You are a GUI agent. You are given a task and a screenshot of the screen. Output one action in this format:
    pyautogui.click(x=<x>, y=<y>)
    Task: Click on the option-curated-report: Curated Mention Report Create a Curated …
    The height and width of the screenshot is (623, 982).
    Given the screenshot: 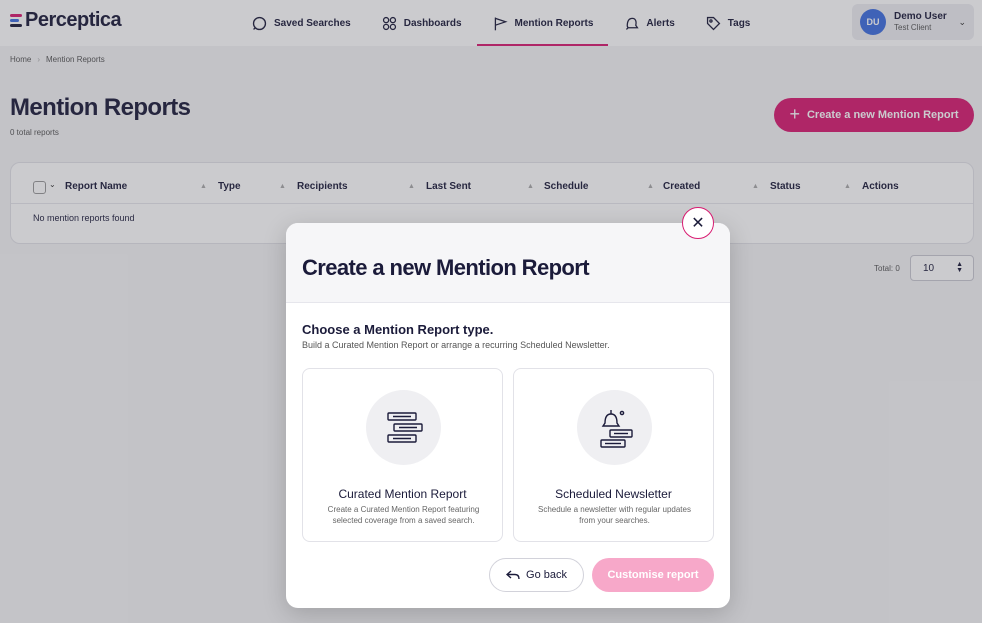 What is the action you would take?
    pyautogui.click(x=402, y=455)
    